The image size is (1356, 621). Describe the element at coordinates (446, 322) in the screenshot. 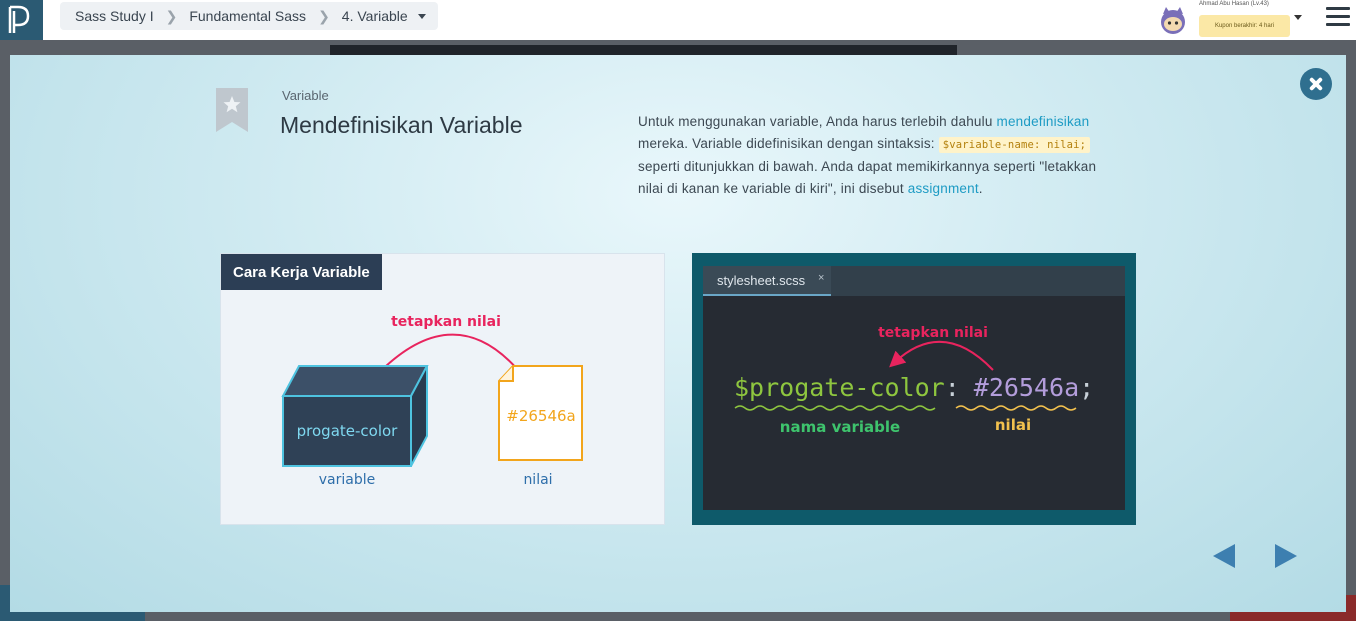

I see `arrow-label: tetapkan nilai` at that location.